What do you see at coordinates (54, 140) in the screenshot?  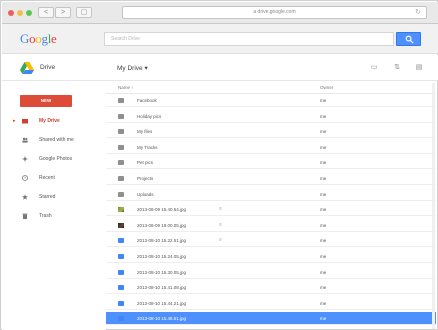 I see `sidebar-item-shared: Shared with me` at bounding box center [54, 140].